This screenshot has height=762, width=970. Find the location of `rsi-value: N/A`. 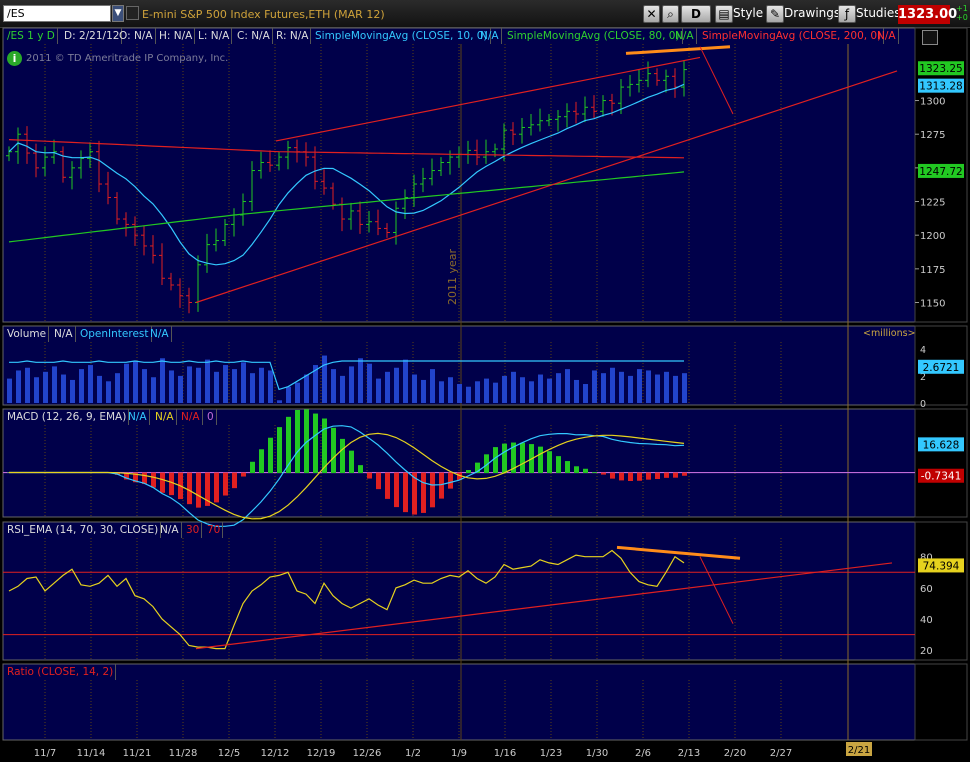

rsi-value: N/A is located at coordinates (170, 530).